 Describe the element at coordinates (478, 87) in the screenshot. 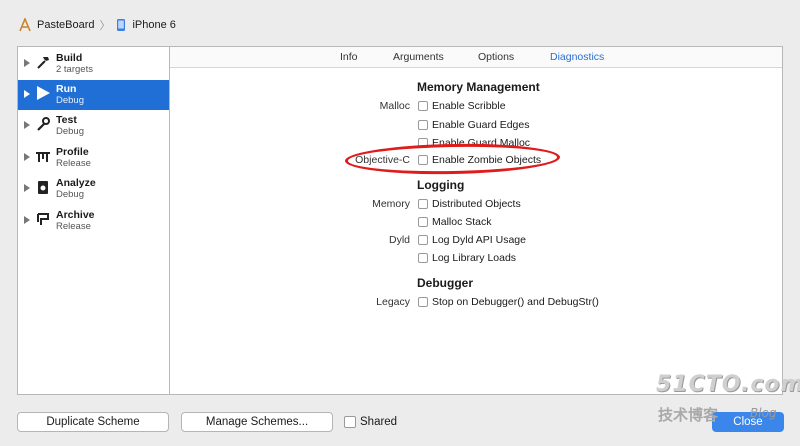

I see `memory-management-heading: Memory Management` at that location.